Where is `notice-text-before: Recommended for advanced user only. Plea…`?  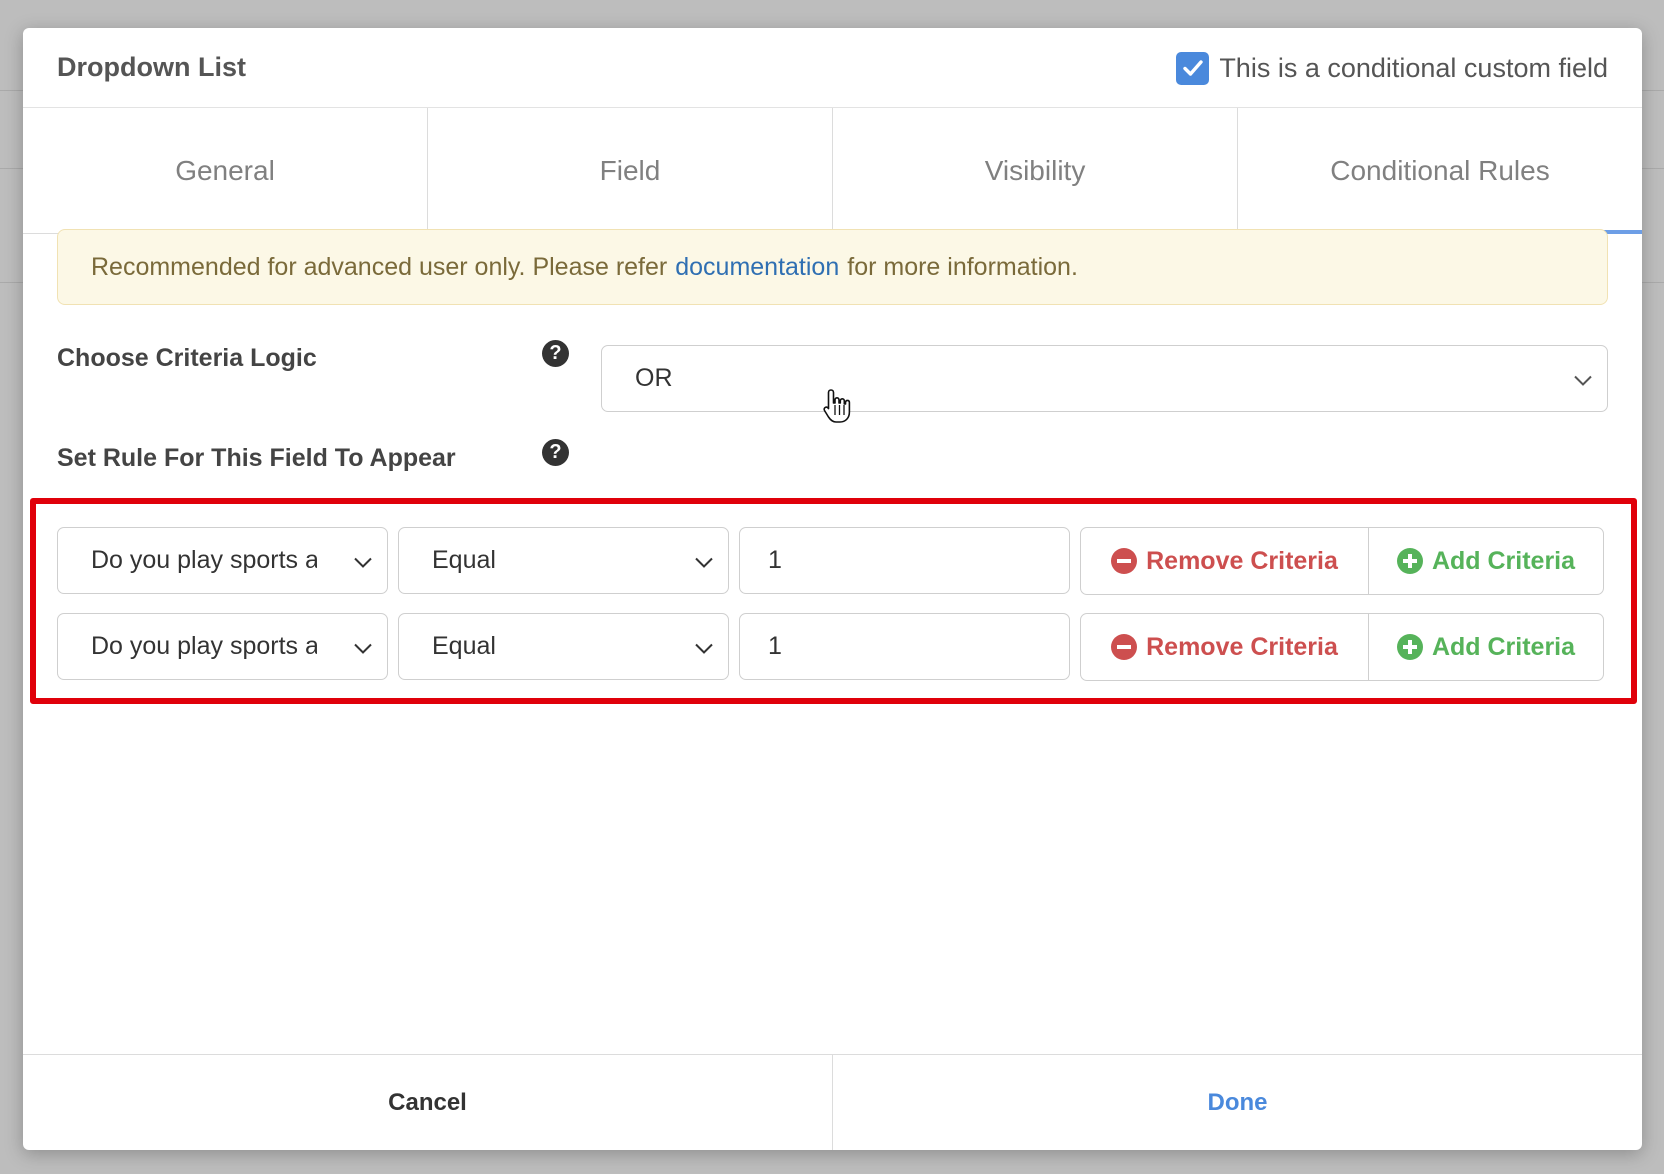
notice-text-before: Recommended for advanced user only. Plea… is located at coordinates (379, 266).